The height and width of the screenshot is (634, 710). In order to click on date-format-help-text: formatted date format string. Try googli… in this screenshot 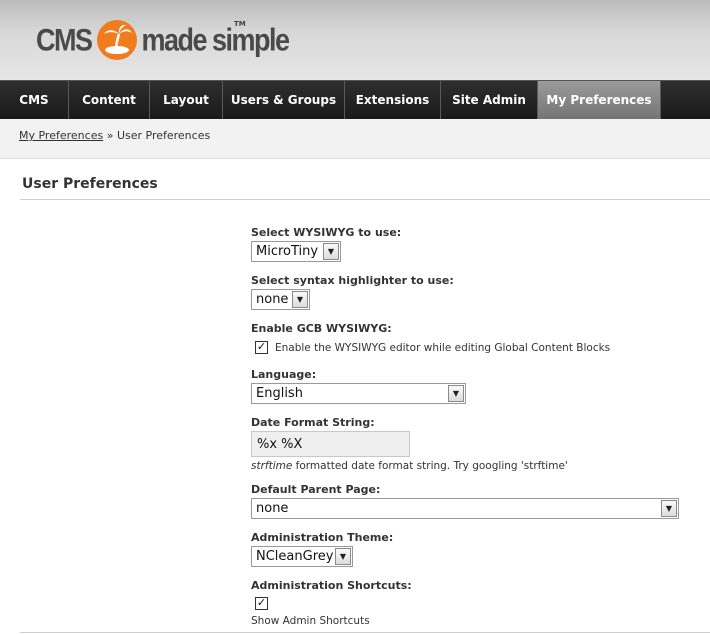, I will do `click(430, 466)`.